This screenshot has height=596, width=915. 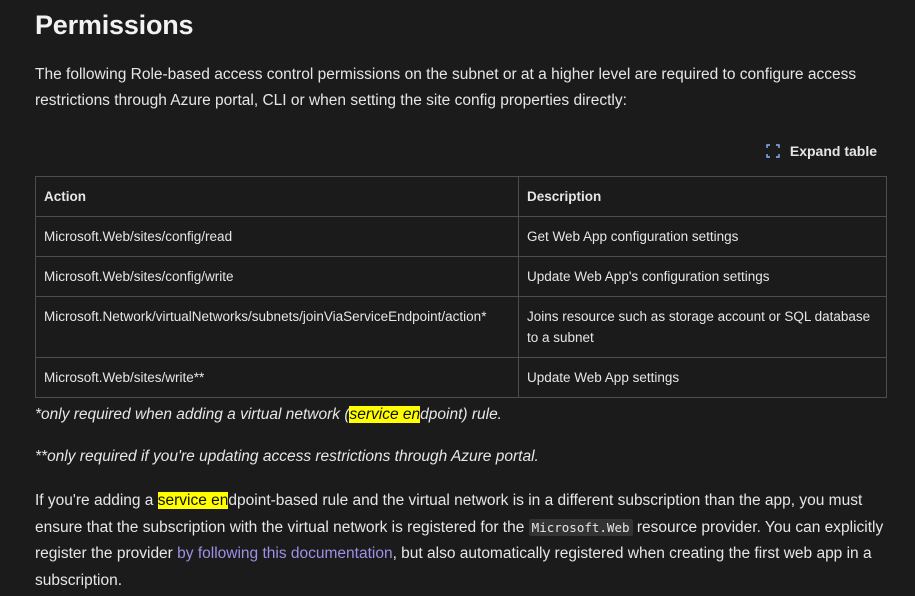 I want to click on expand-table-button: Expand table, so click(x=821, y=151).